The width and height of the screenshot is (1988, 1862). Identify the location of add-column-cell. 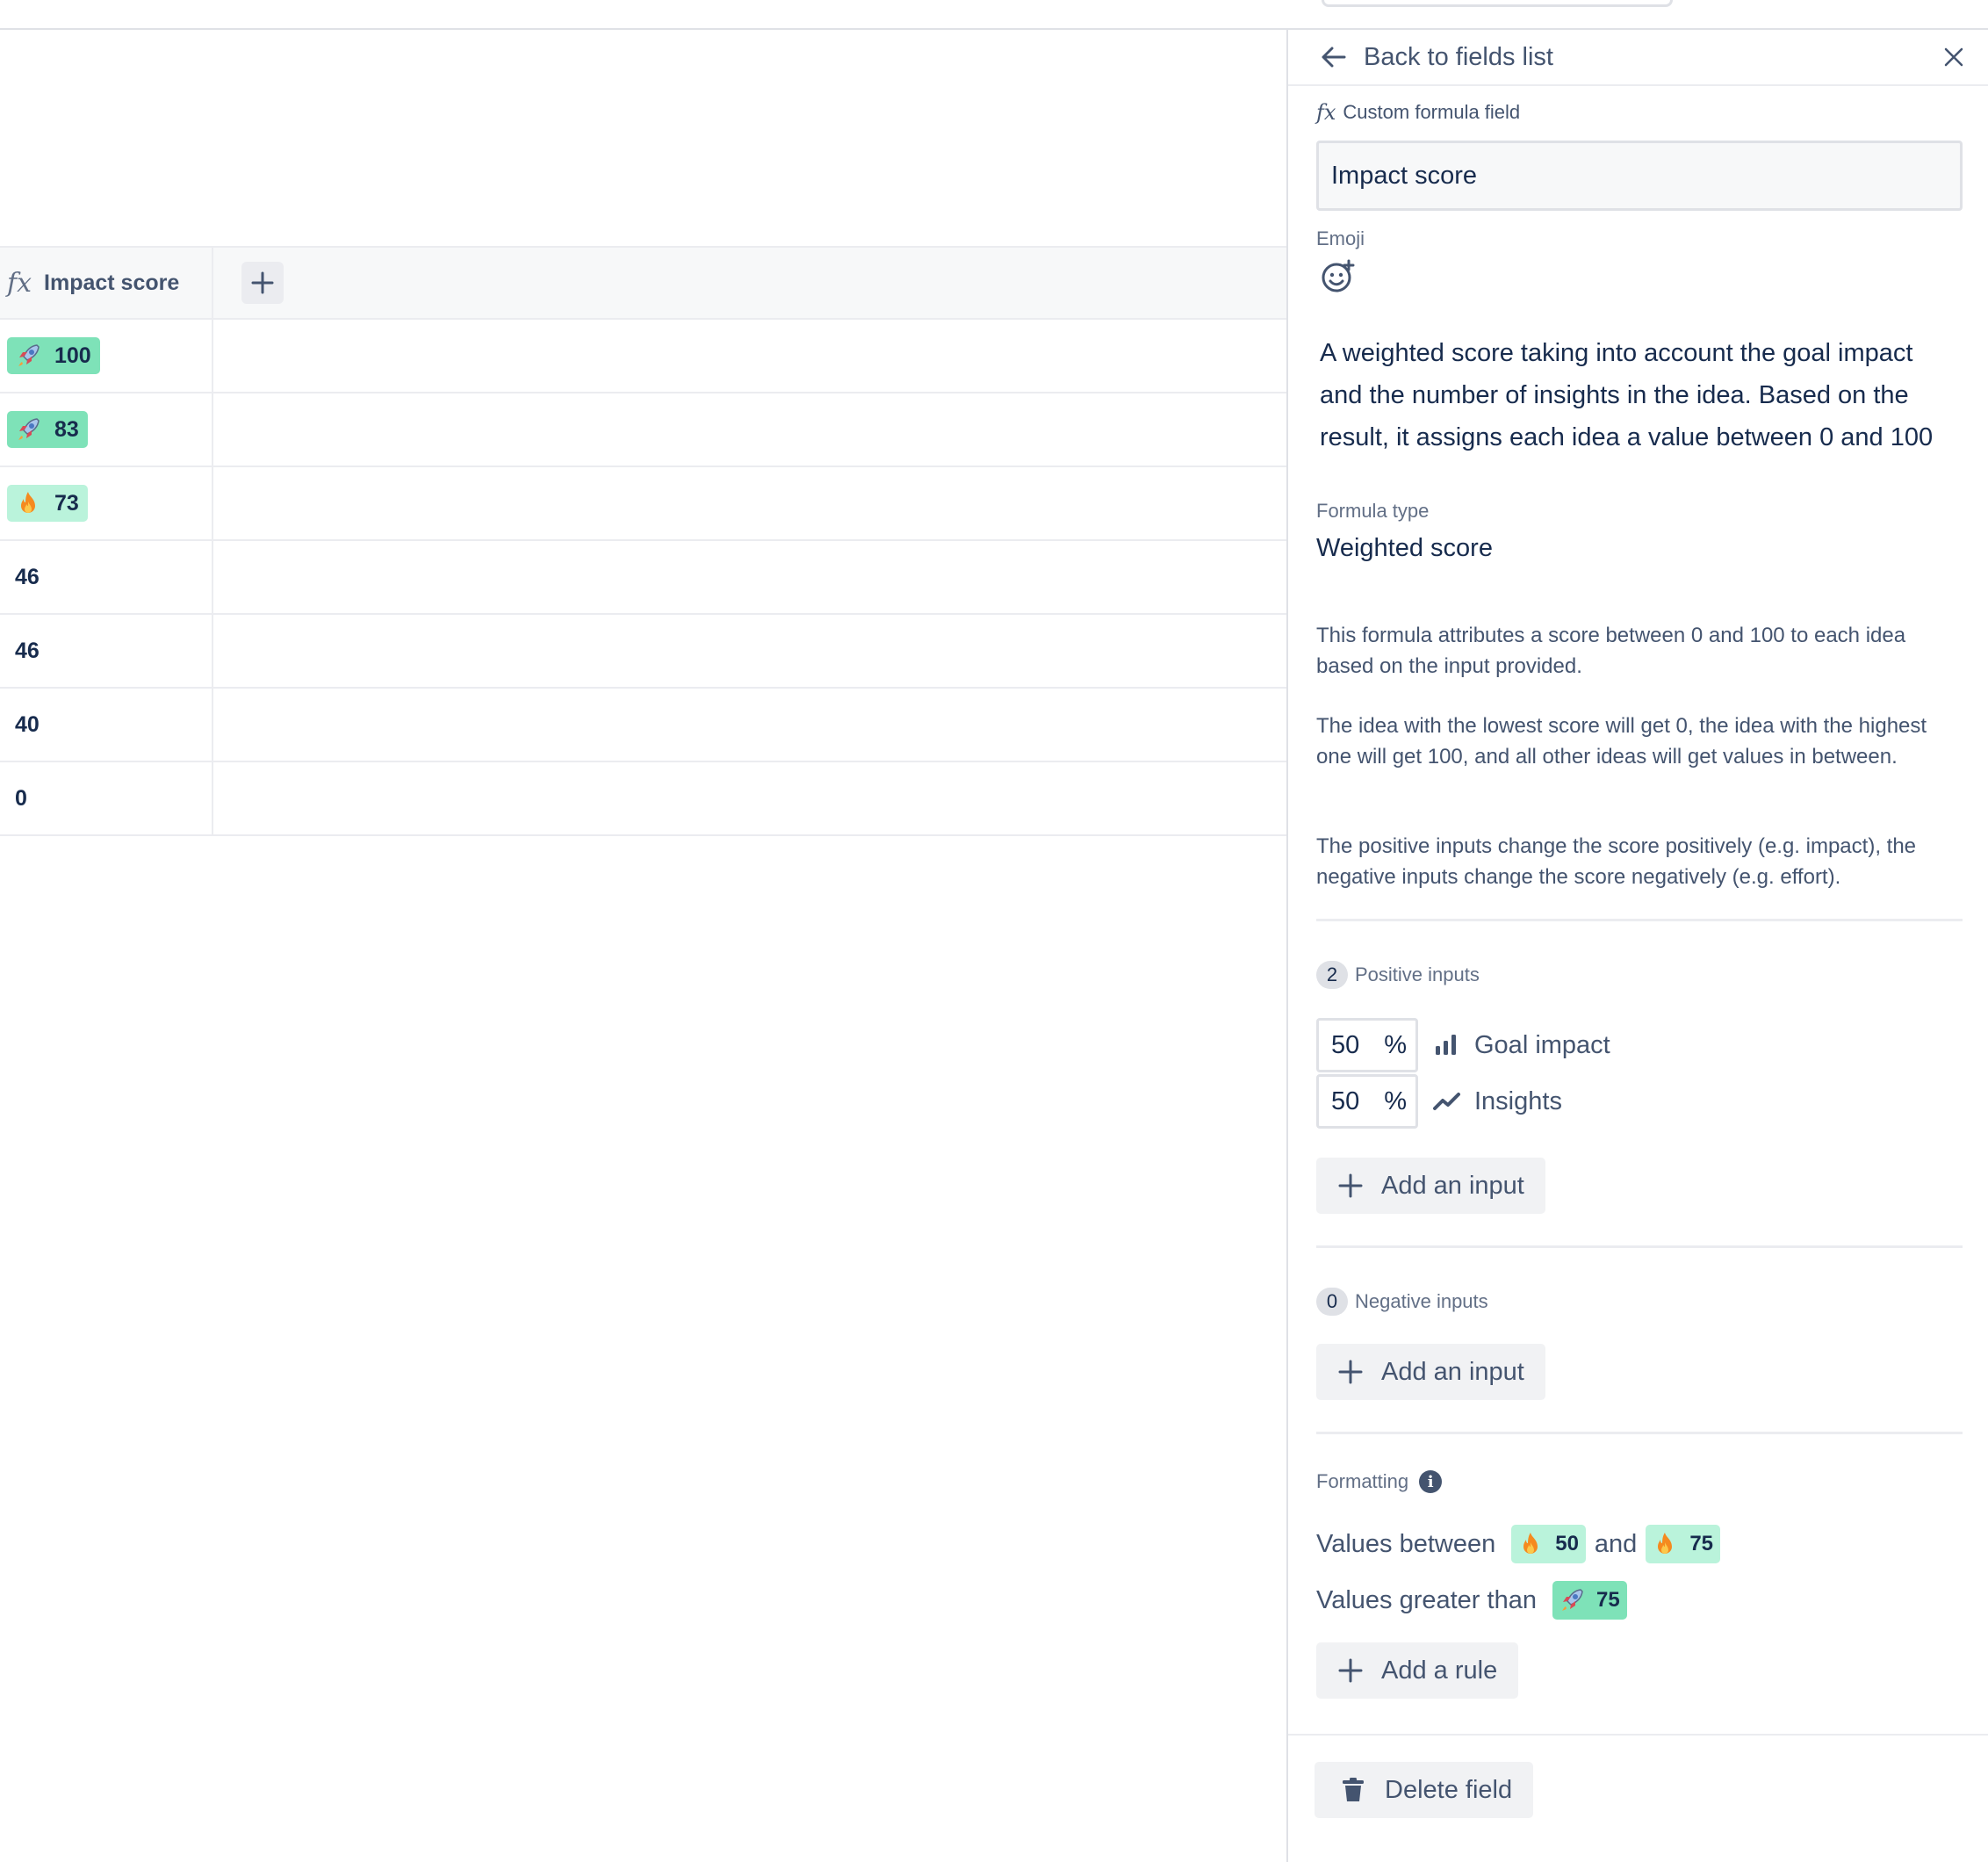
(248, 283).